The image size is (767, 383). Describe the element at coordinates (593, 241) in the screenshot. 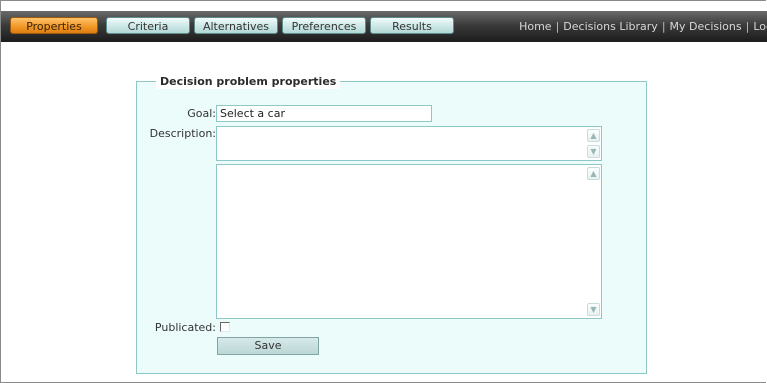

I see `details-scrollbar: ▲ ▼` at that location.